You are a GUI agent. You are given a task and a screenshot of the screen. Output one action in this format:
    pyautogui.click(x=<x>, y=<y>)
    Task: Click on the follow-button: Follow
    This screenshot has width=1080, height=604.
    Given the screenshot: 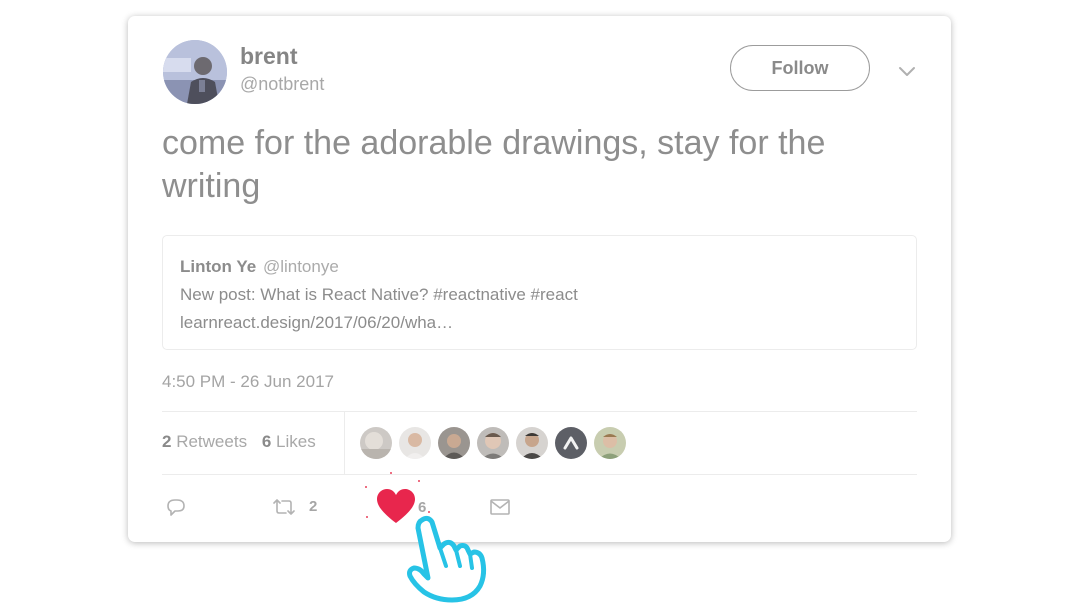 What is the action you would take?
    pyautogui.click(x=800, y=68)
    